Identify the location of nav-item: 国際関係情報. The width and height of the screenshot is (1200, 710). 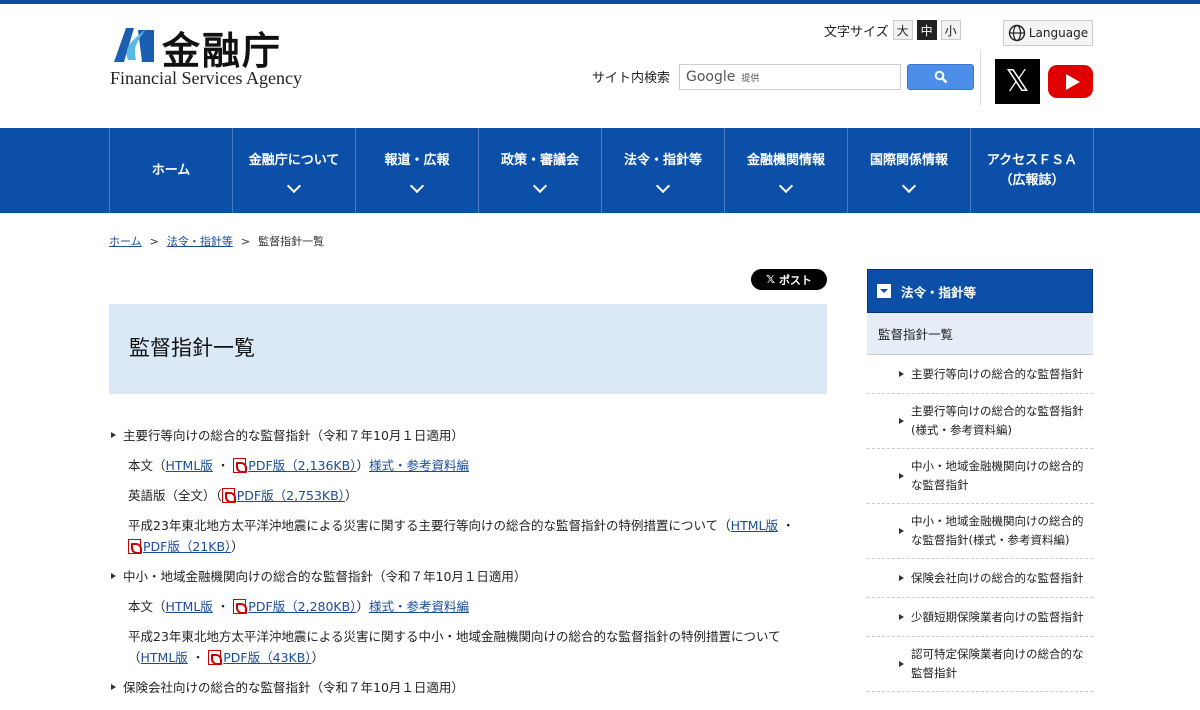
(909, 170).